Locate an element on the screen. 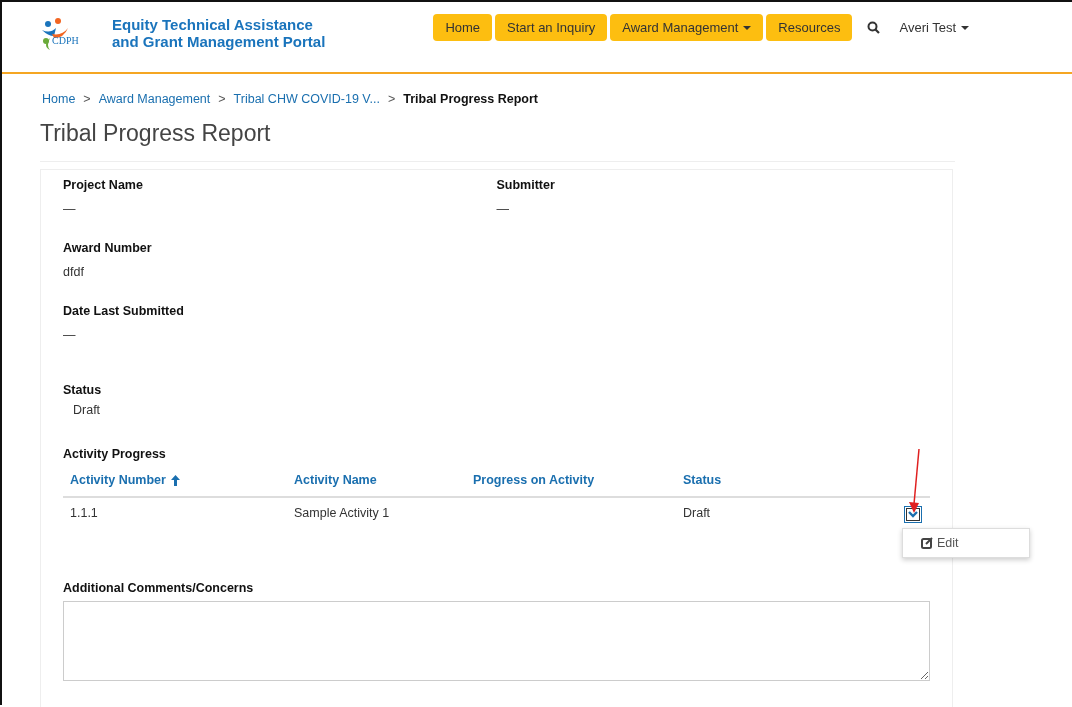  nav-button: Home is located at coordinates (463, 27).